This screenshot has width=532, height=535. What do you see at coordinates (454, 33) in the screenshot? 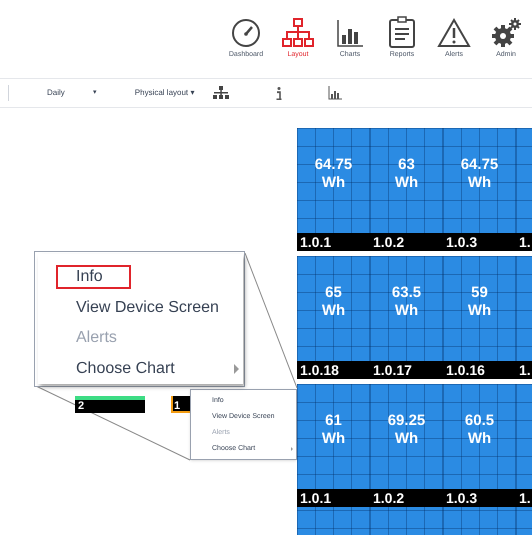
I see `warning-icon` at bounding box center [454, 33].